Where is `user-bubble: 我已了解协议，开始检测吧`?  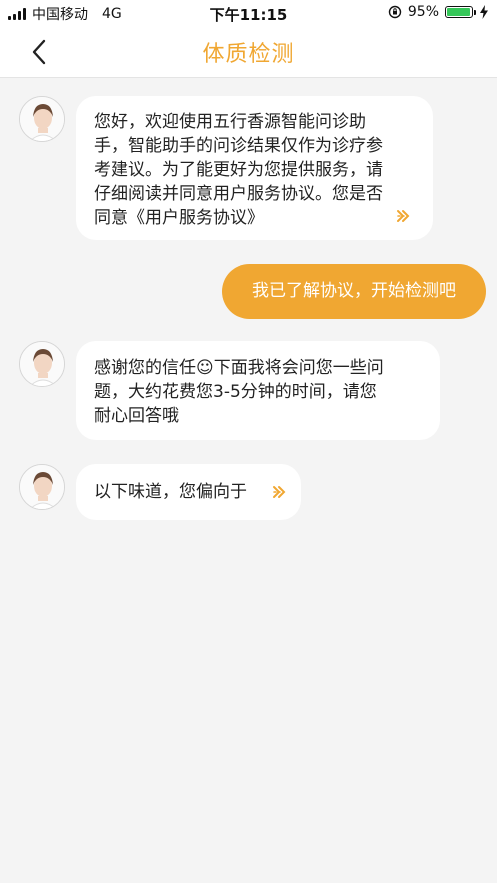
user-bubble: 我已了解协议，开始检测吧 is located at coordinates (354, 291).